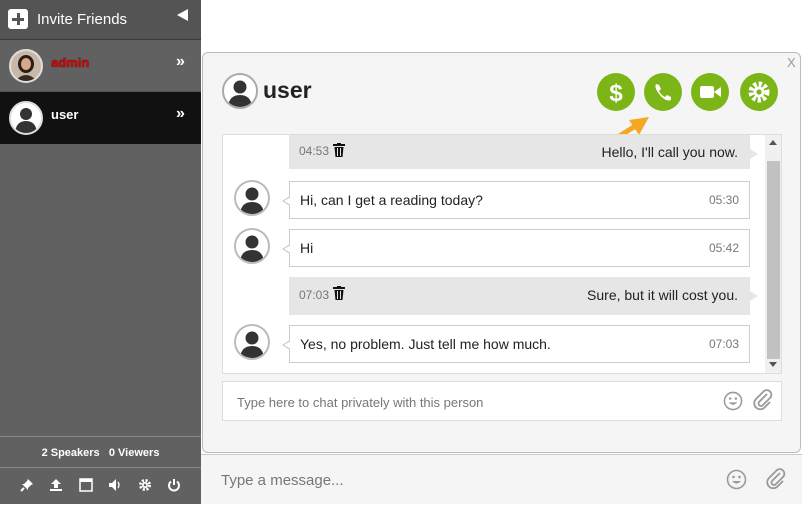  What do you see at coordinates (65, 114) in the screenshot?
I see `user-name: user` at bounding box center [65, 114].